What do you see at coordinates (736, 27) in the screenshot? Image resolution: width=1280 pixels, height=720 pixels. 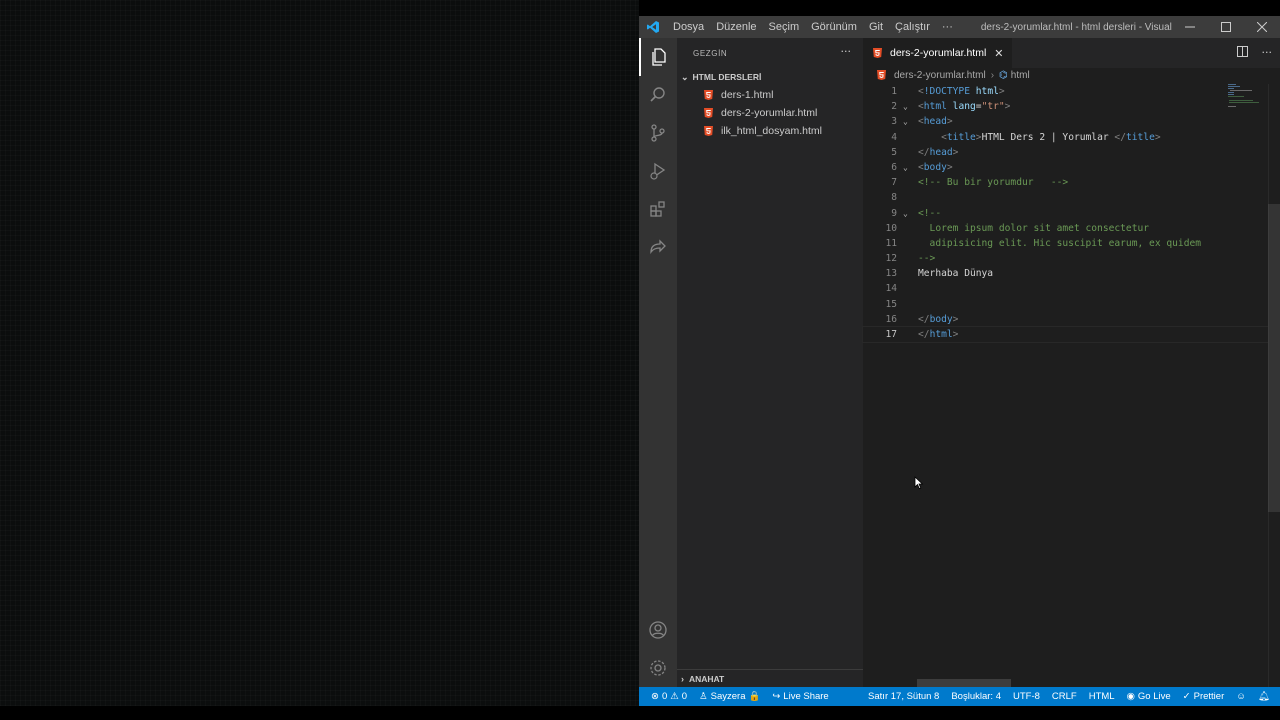 I see `menu-edit: Düzenle` at bounding box center [736, 27].